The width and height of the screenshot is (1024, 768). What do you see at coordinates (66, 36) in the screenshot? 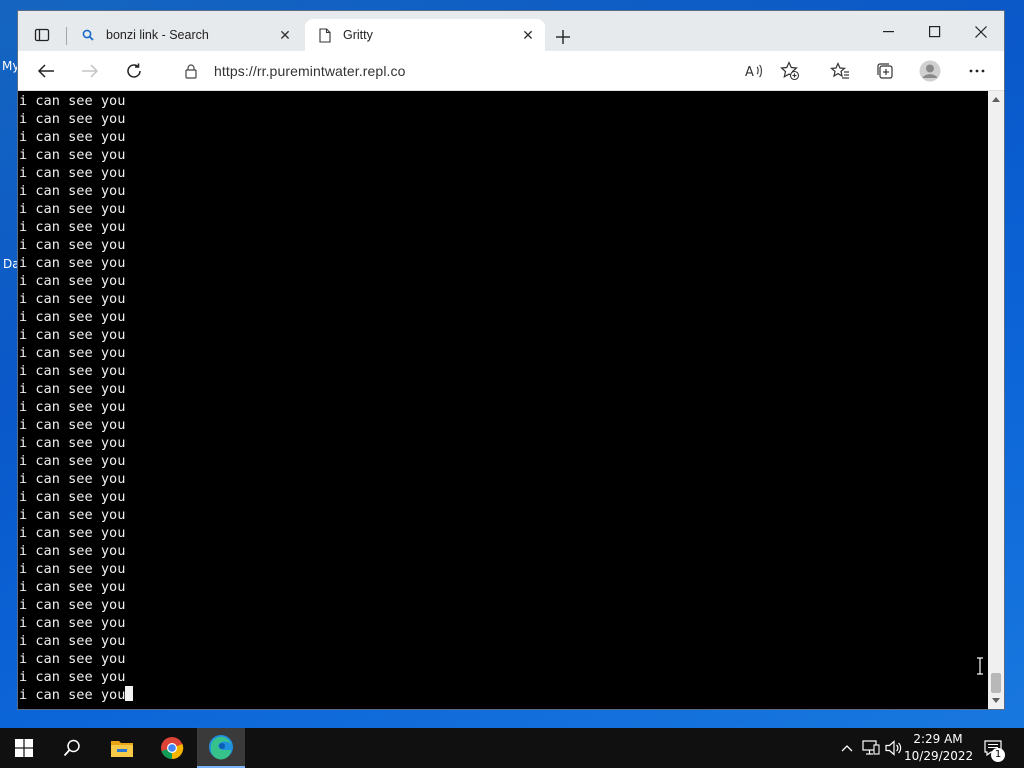
I see `tab-separator` at bounding box center [66, 36].